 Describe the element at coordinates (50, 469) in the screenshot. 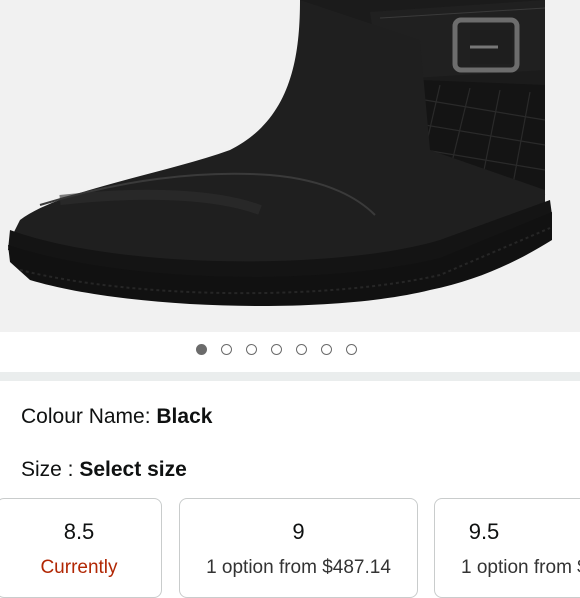

I see `size-label: Size :` at that location.